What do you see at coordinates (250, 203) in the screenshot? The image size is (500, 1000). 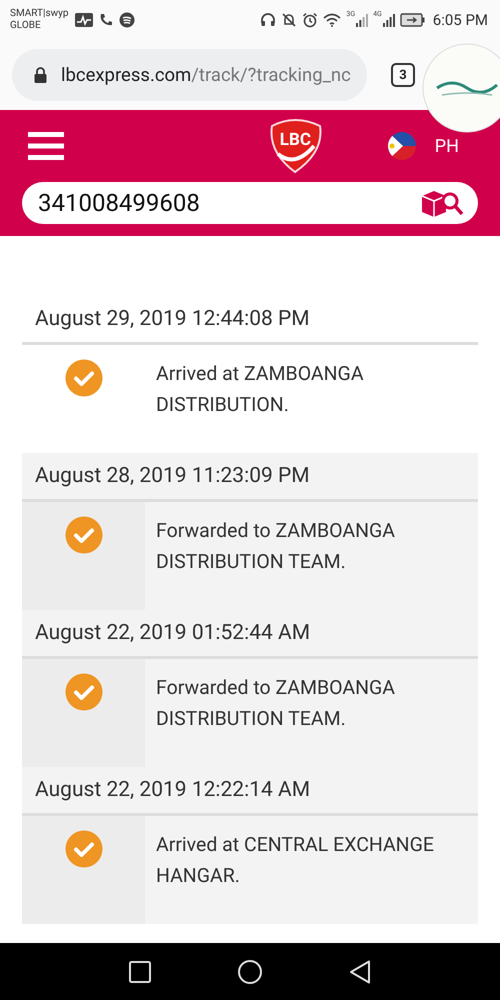 I see `tracking-search-field: 341008499608` at bounding box center [250, 203].